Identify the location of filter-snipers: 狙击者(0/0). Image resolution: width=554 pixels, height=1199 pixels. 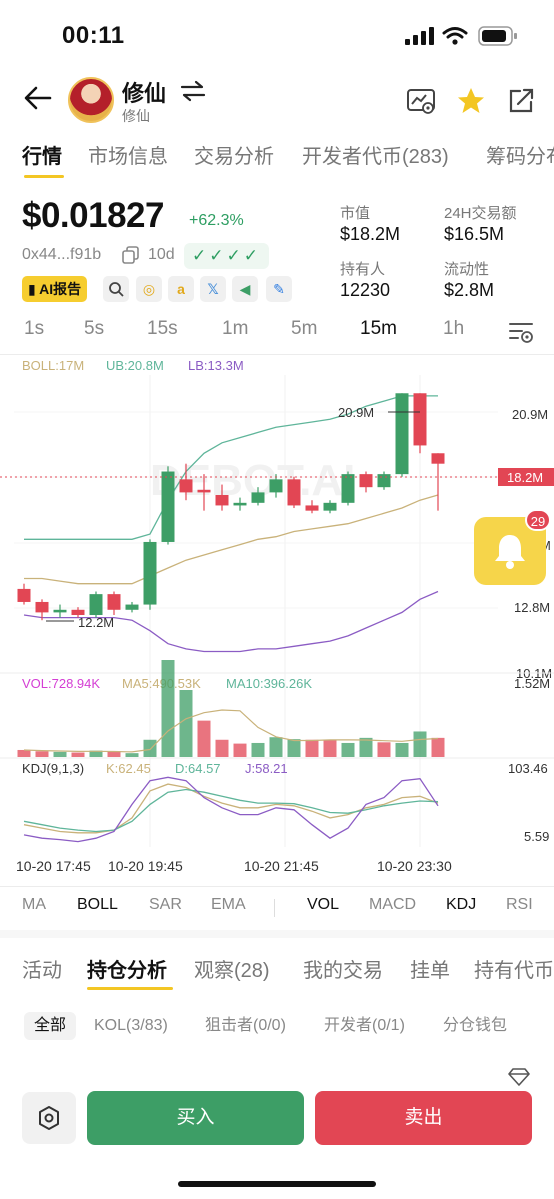
(245, 1026).